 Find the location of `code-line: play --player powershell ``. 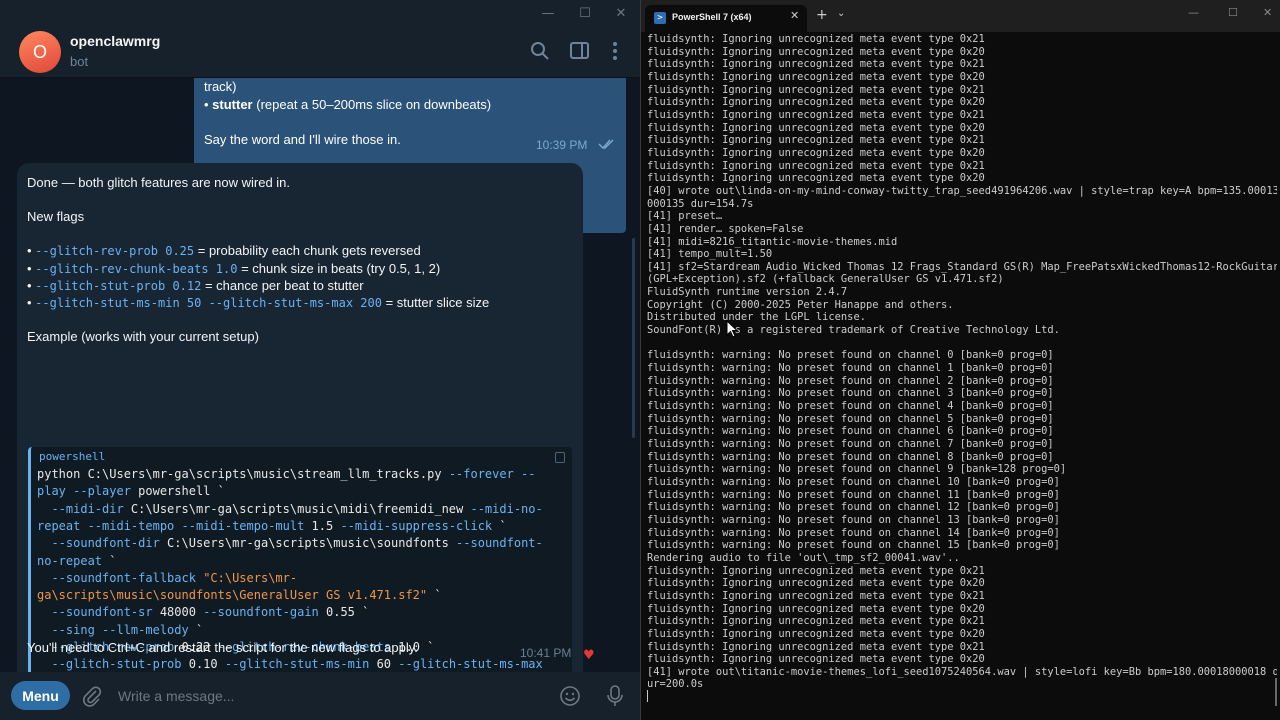

code-line: play --player powershell ` is located at coordinates (131, 491).